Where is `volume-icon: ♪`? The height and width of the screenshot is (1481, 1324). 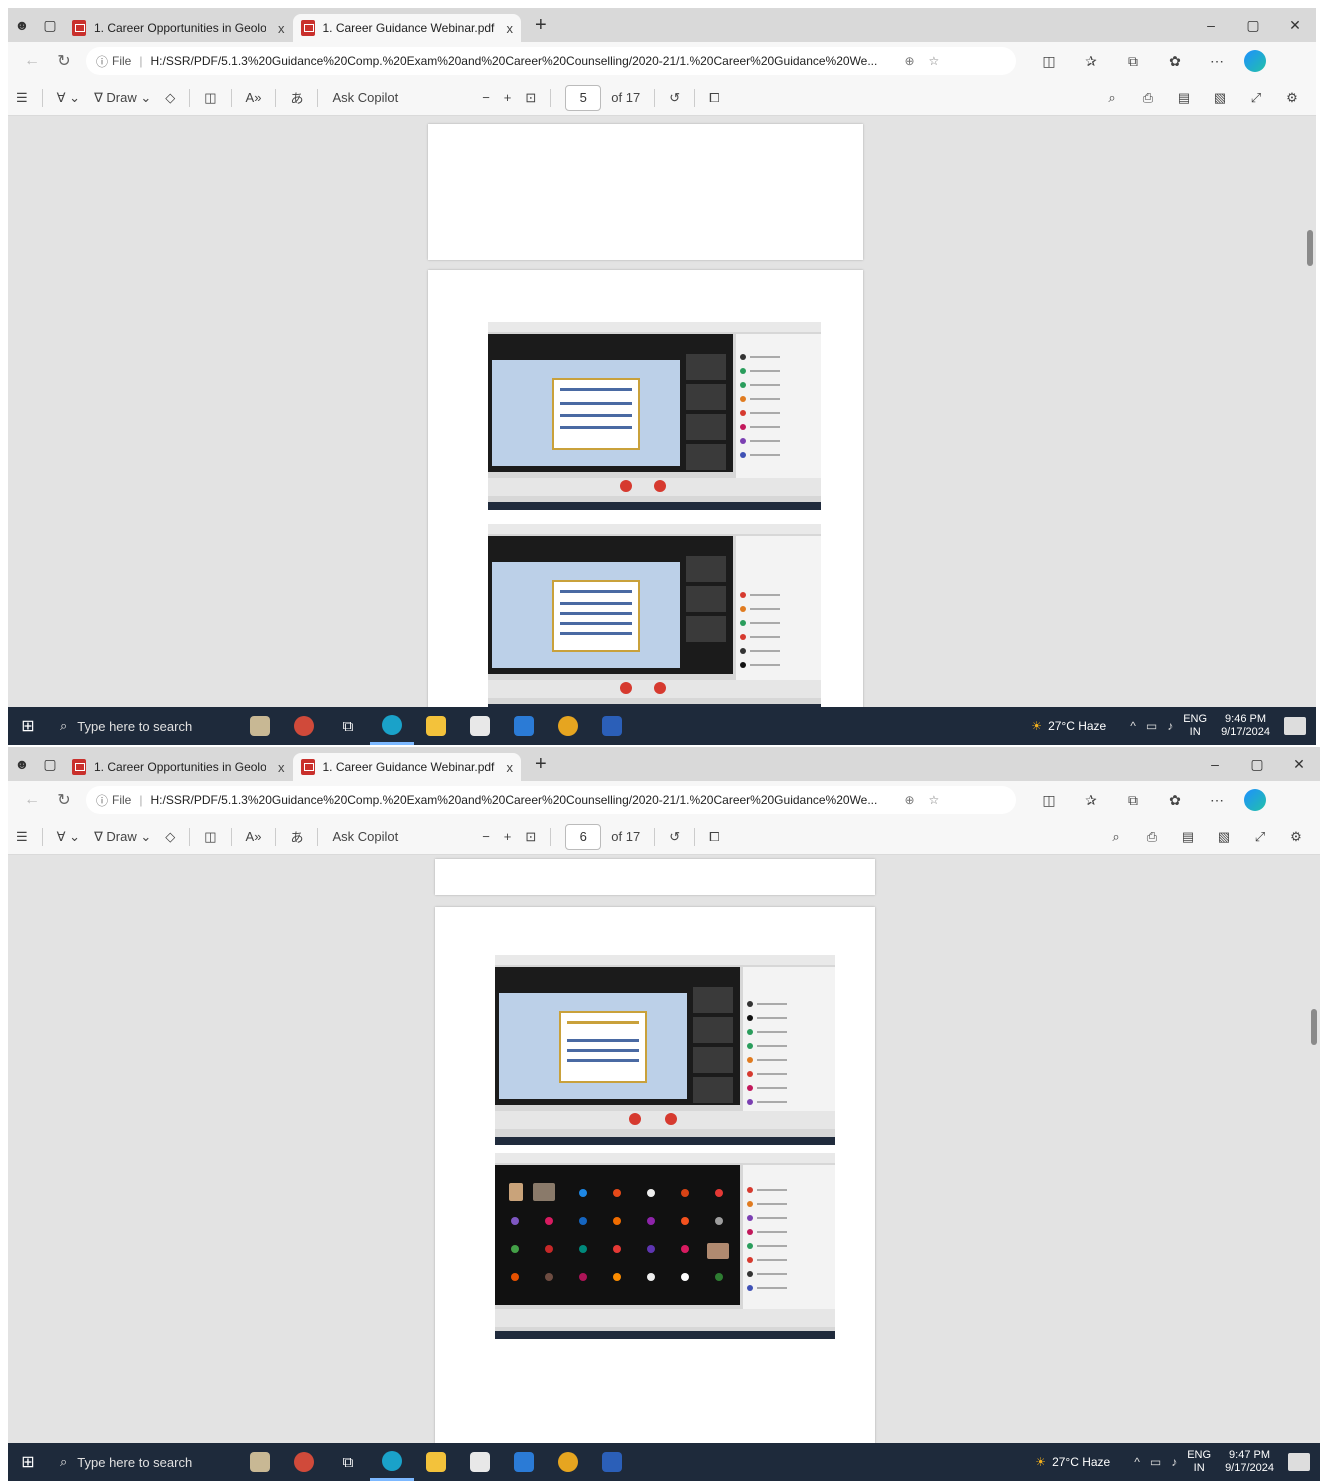
volume-icon: ♪ is located at coordinates (1174, 1462).